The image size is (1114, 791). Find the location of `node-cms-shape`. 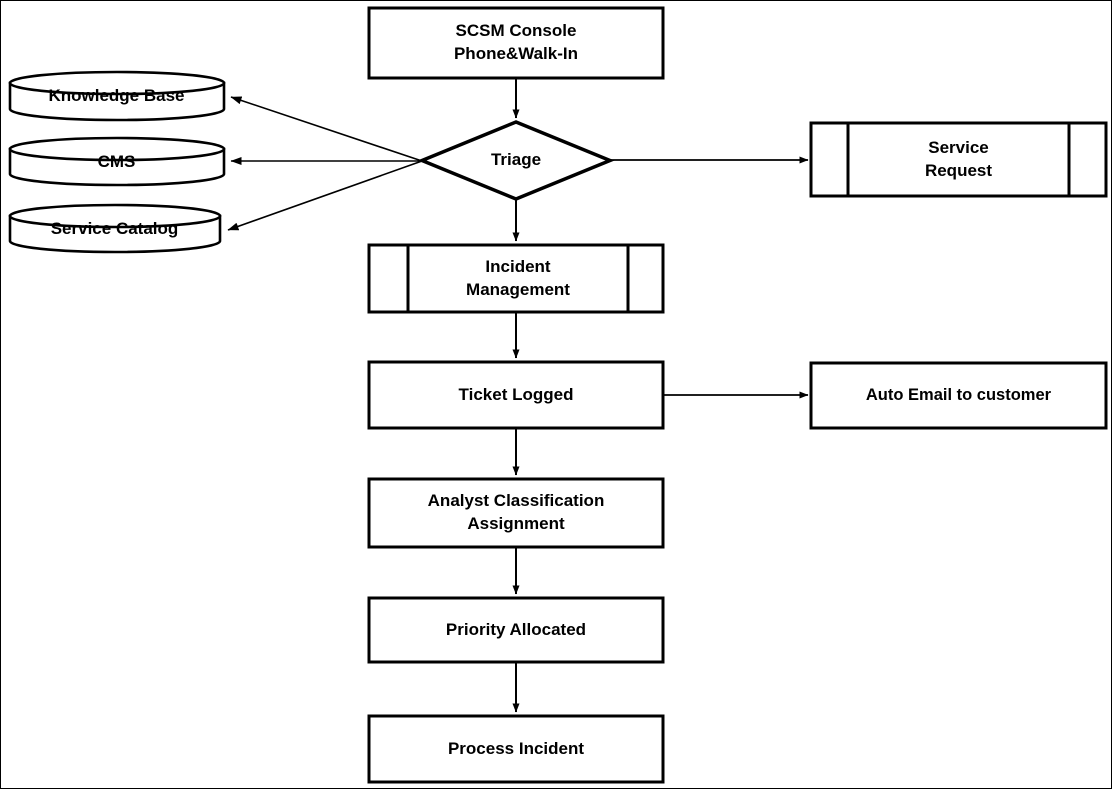

node-cms-shape is located at coordinates (117, 161).